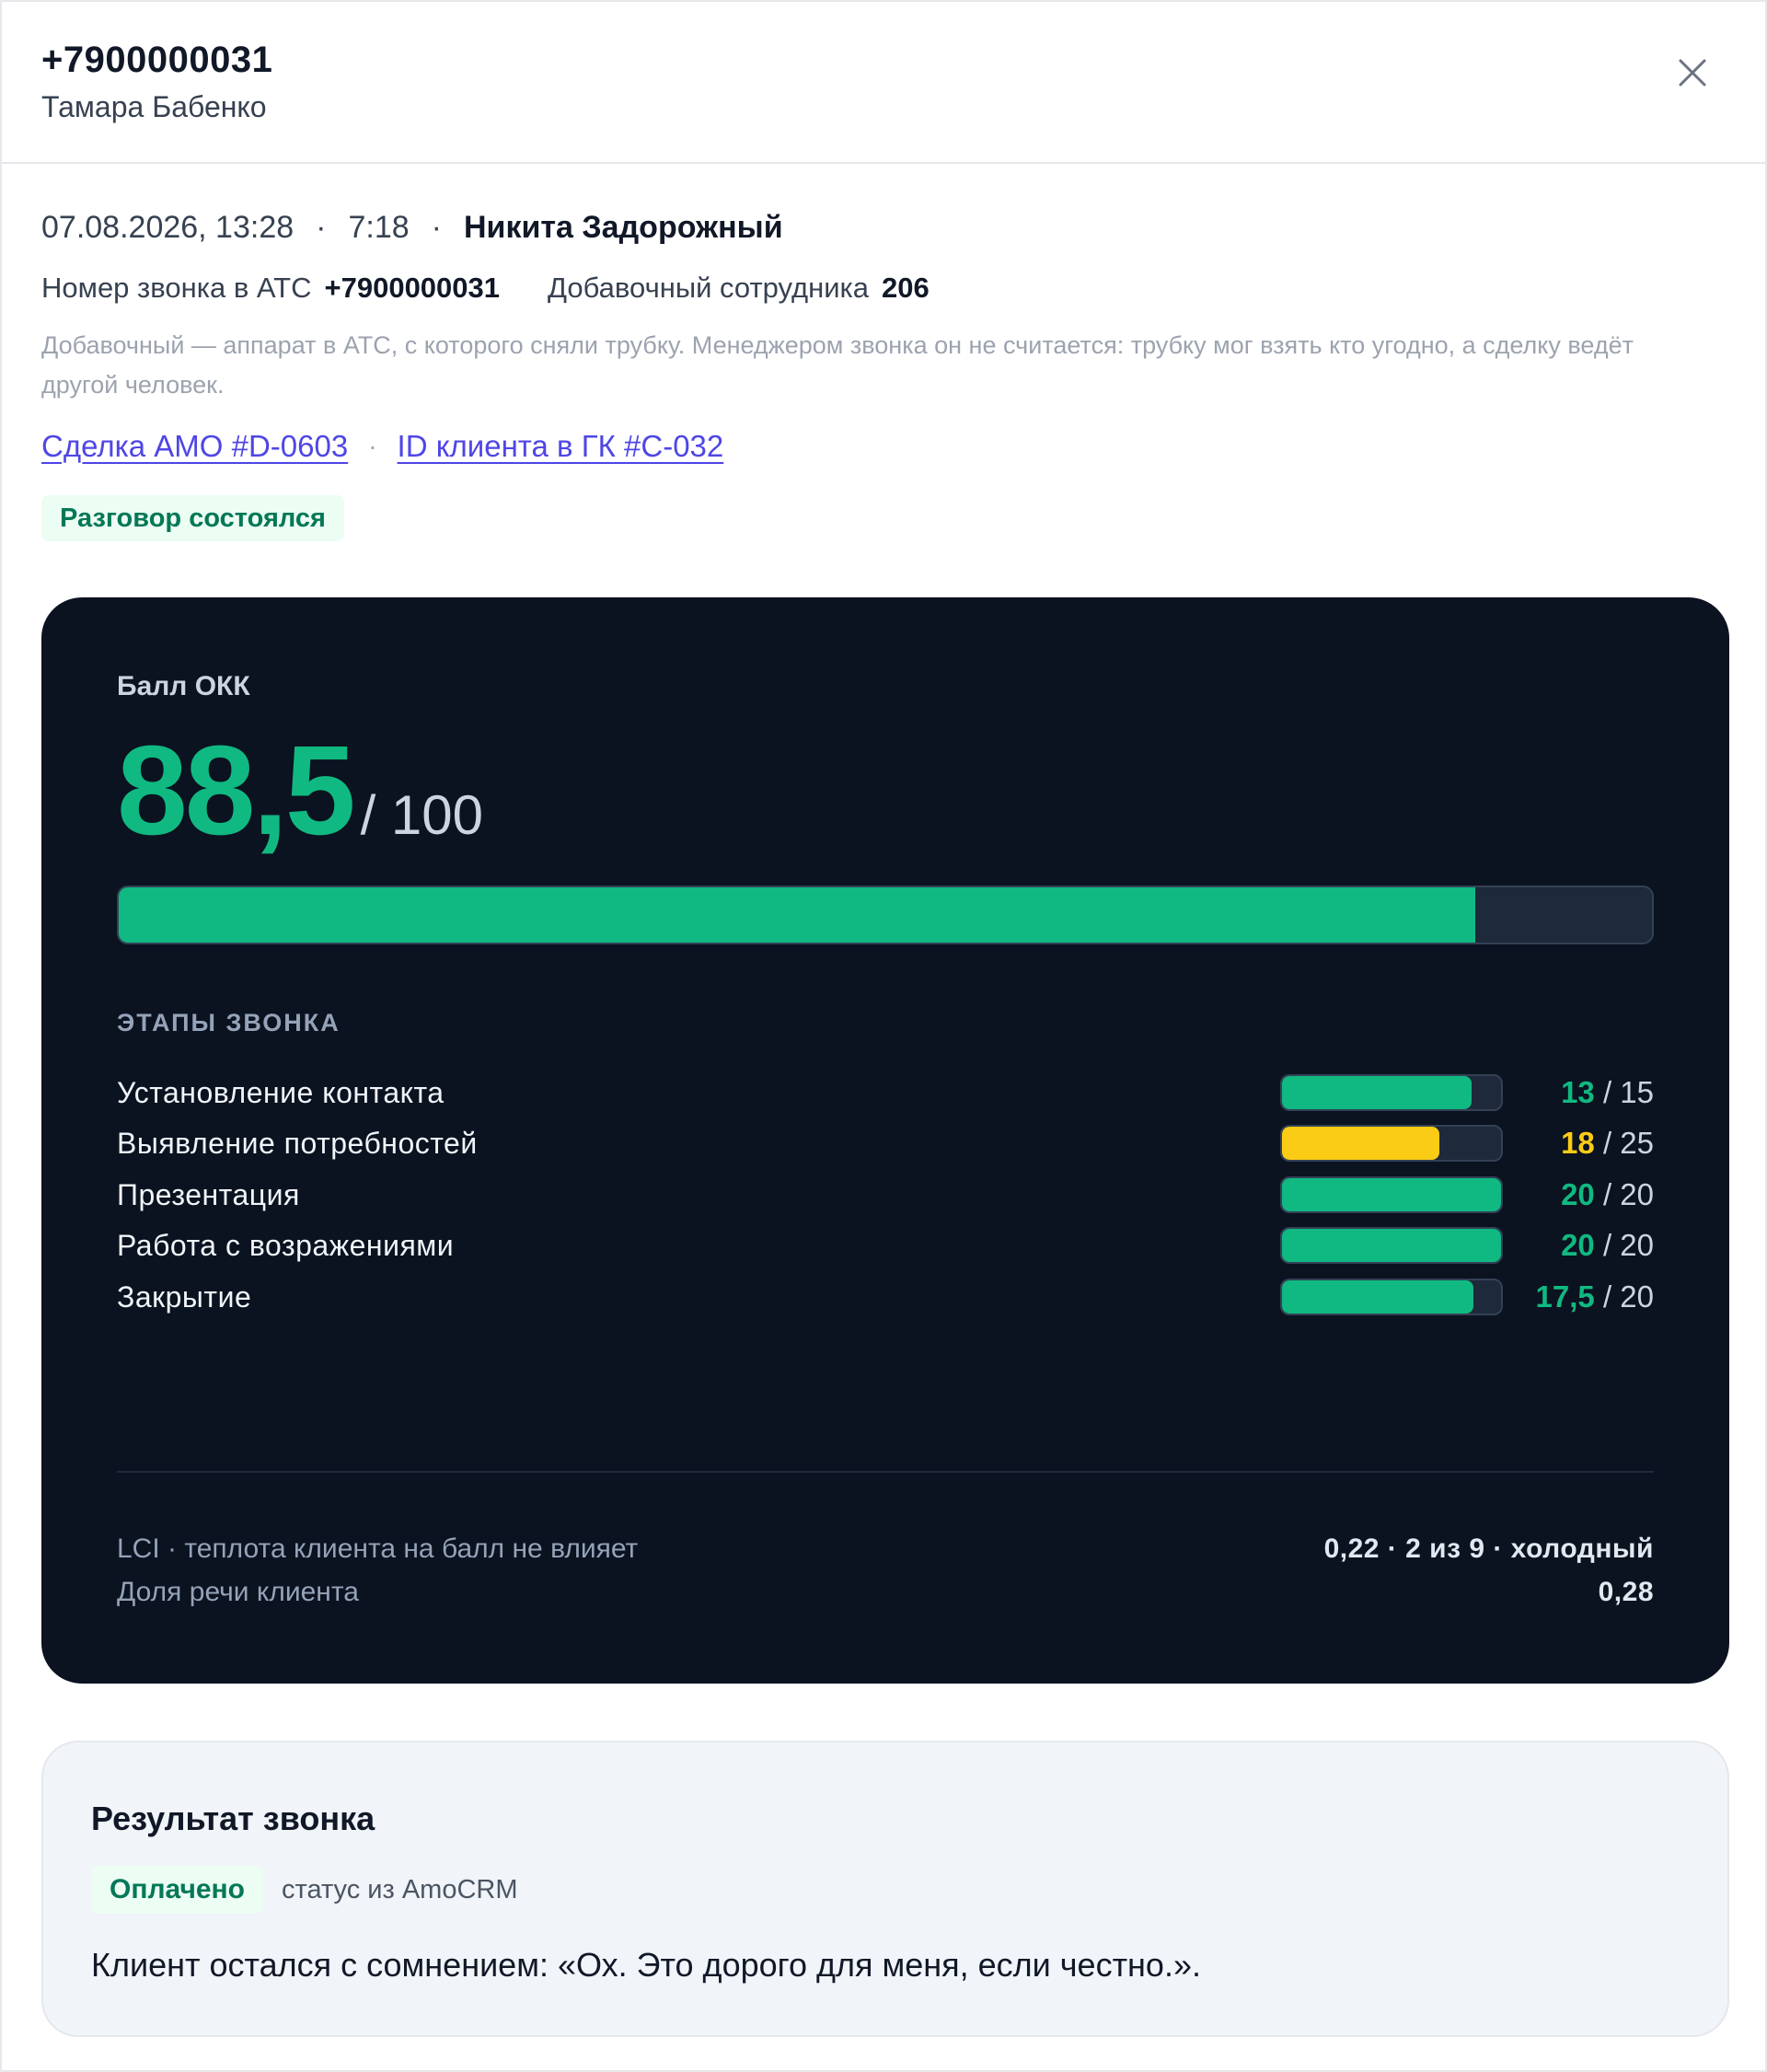 The height and width of the screenshot is (2072, 1767). I want to click on close-button, so click(1692, 72).